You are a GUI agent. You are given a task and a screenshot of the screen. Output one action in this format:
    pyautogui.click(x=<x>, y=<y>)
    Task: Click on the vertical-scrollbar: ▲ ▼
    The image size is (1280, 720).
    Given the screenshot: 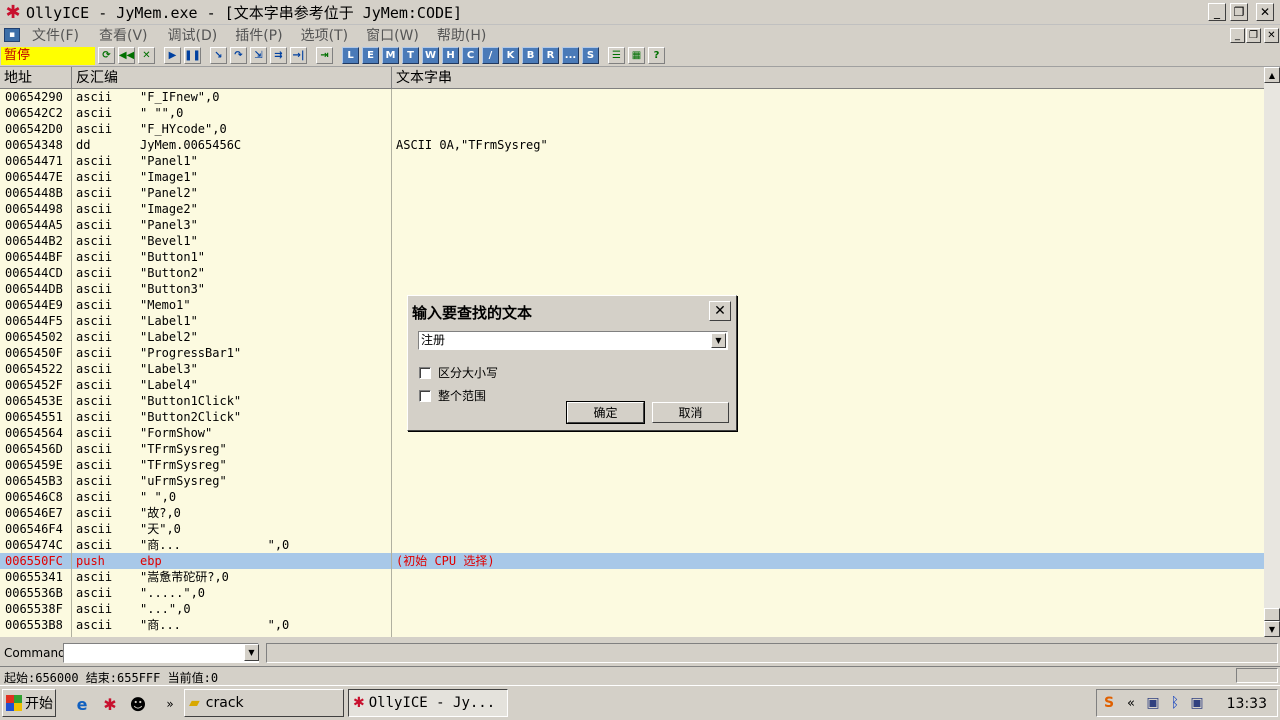 What is the action you would take?
    pyautogui.click(x=1272, y=352)
    